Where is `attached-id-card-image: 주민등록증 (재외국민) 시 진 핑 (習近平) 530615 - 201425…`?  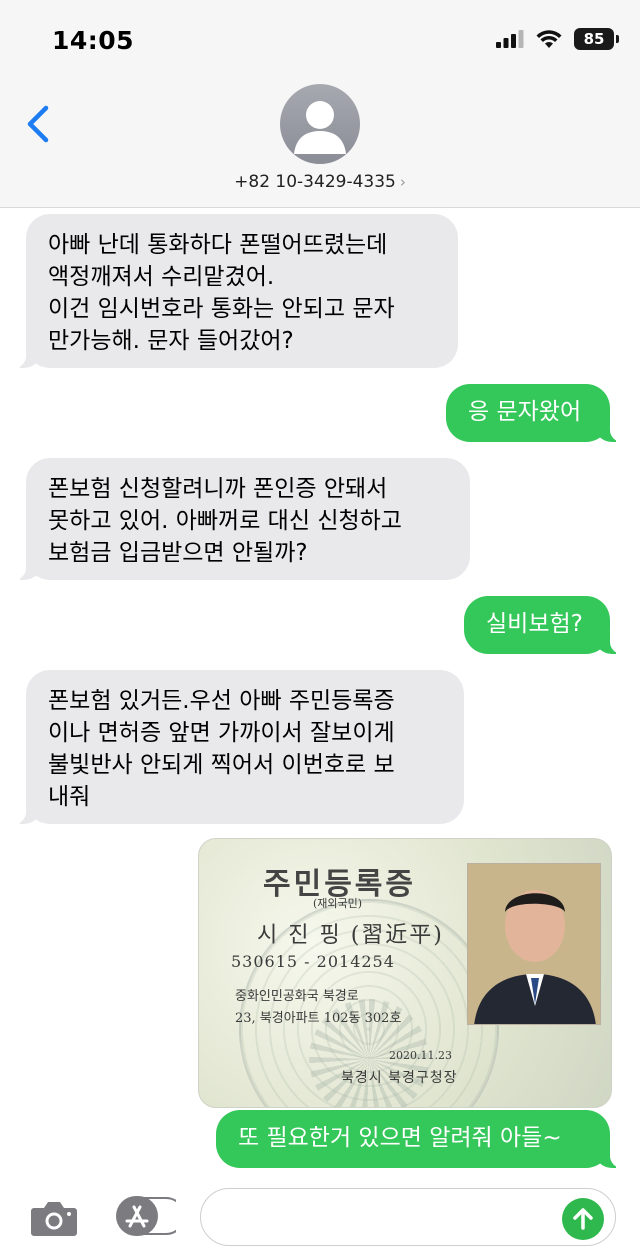
attached-id-card-image: 주민등록증 (재외국민) 시 진 핑 (習近平) 530615 - 201425… is located at coordinates (405, 973).